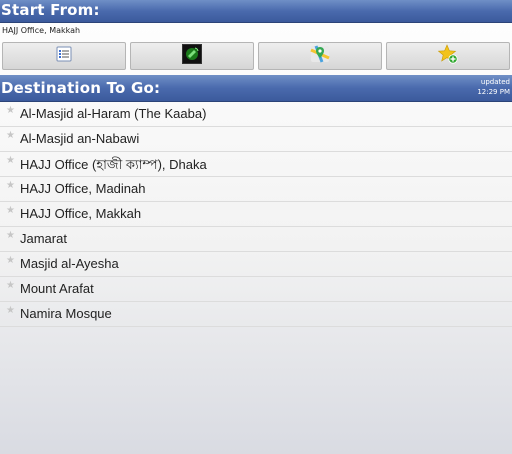 Image resolution: width=512 pixels, height=454 pixels. What do you see at coordinates (256, 114) in the screenshot?
I see `list-item: ★ Al-Masjid al-Haram (The Kaaba)` at bounding box center [256, 114].